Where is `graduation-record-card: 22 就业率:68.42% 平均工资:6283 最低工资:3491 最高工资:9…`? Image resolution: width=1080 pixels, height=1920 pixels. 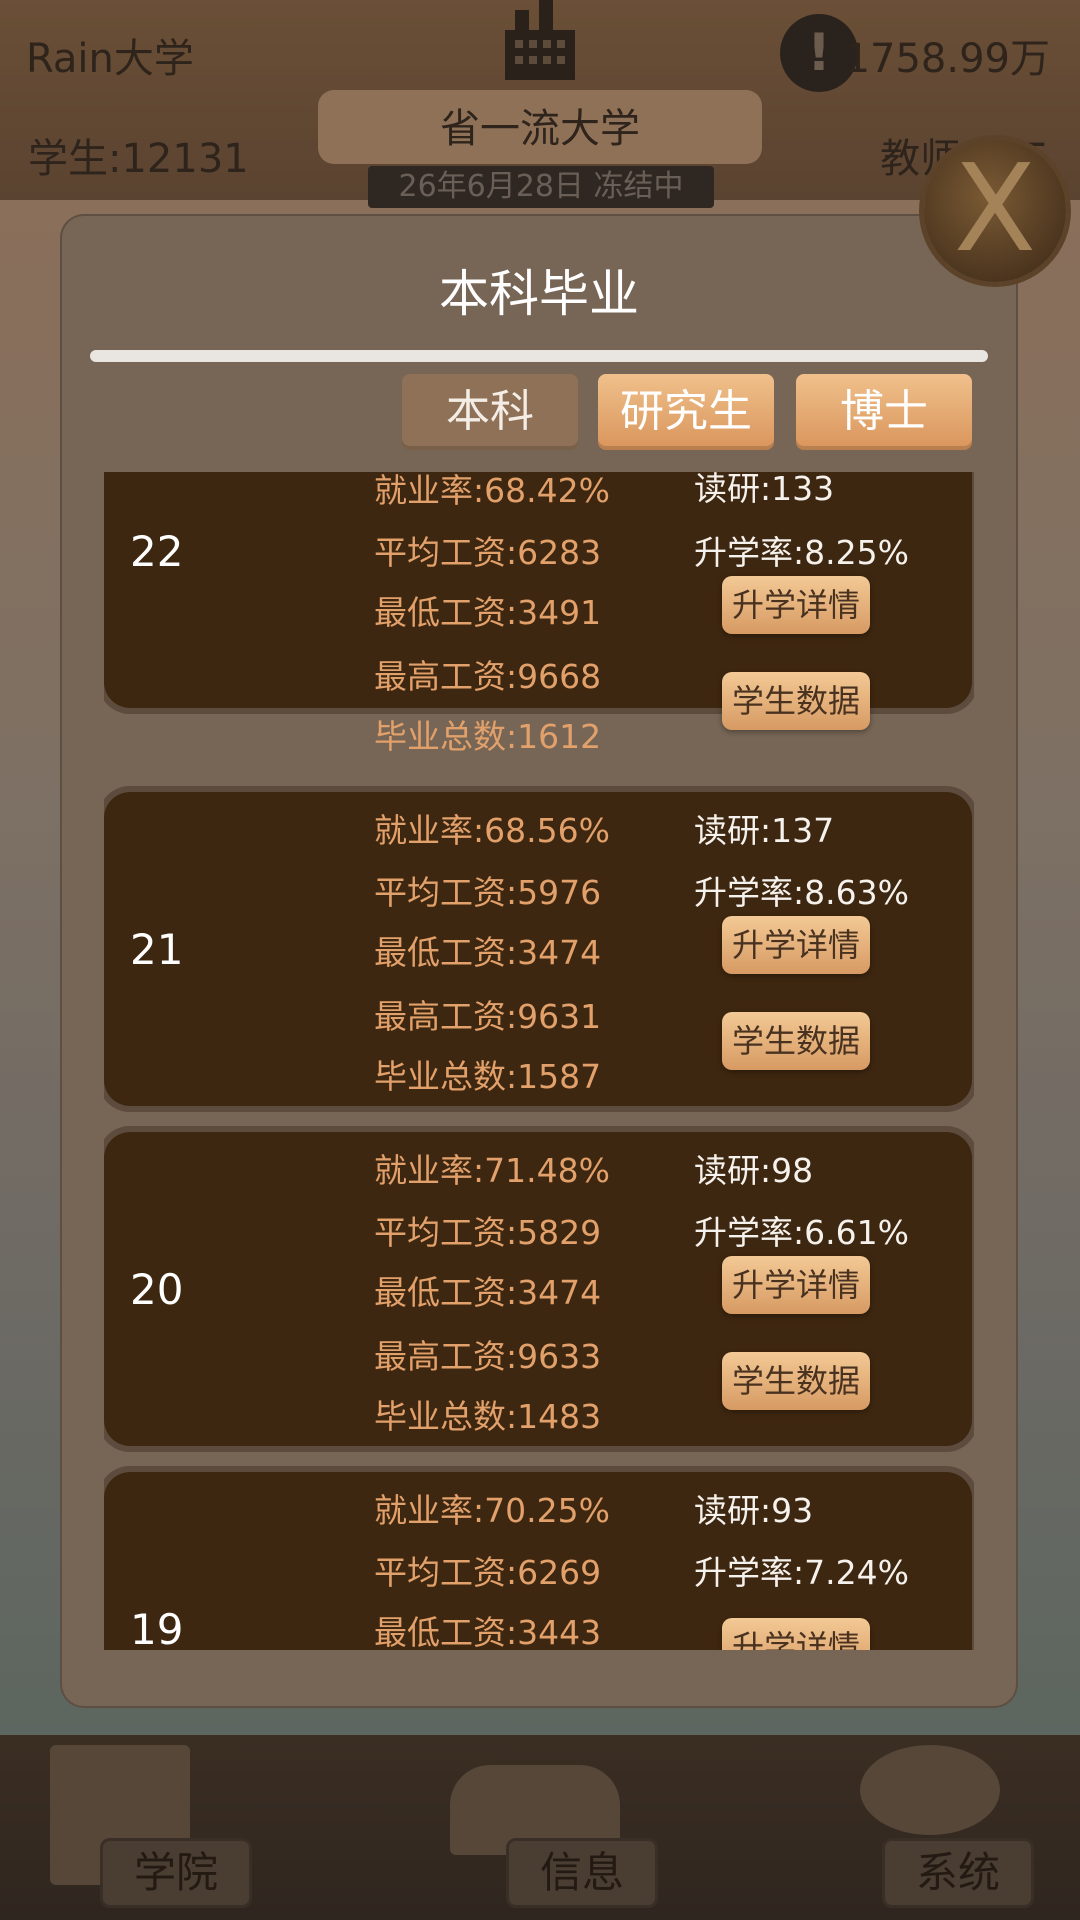 graduation-record-card: 22 就业率:68.42% 平均工资:6283 最低工资:3491 最高工资:9… is located at coordinates (538, 614).